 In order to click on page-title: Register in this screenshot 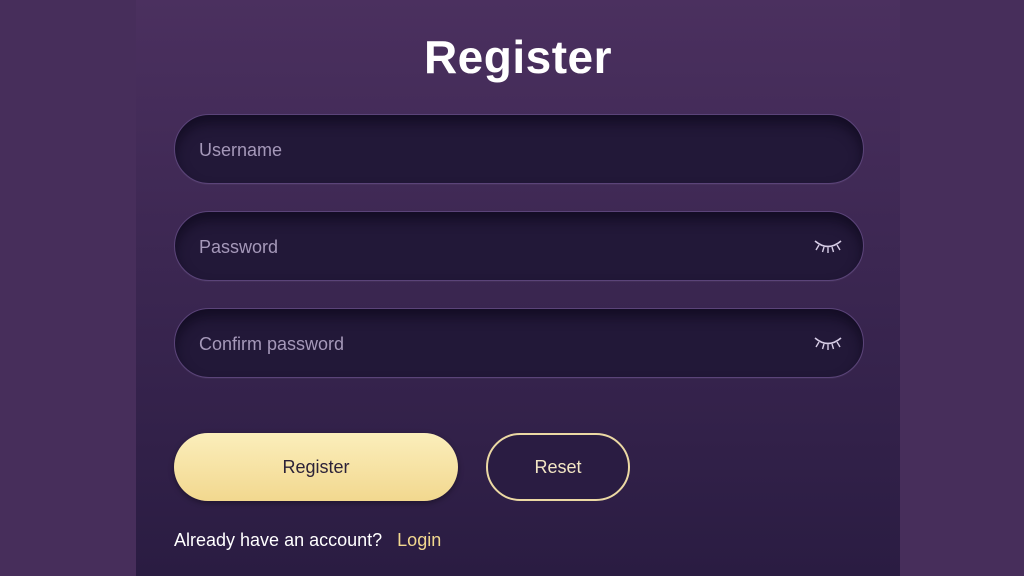, I will do `click(518, 57)`.